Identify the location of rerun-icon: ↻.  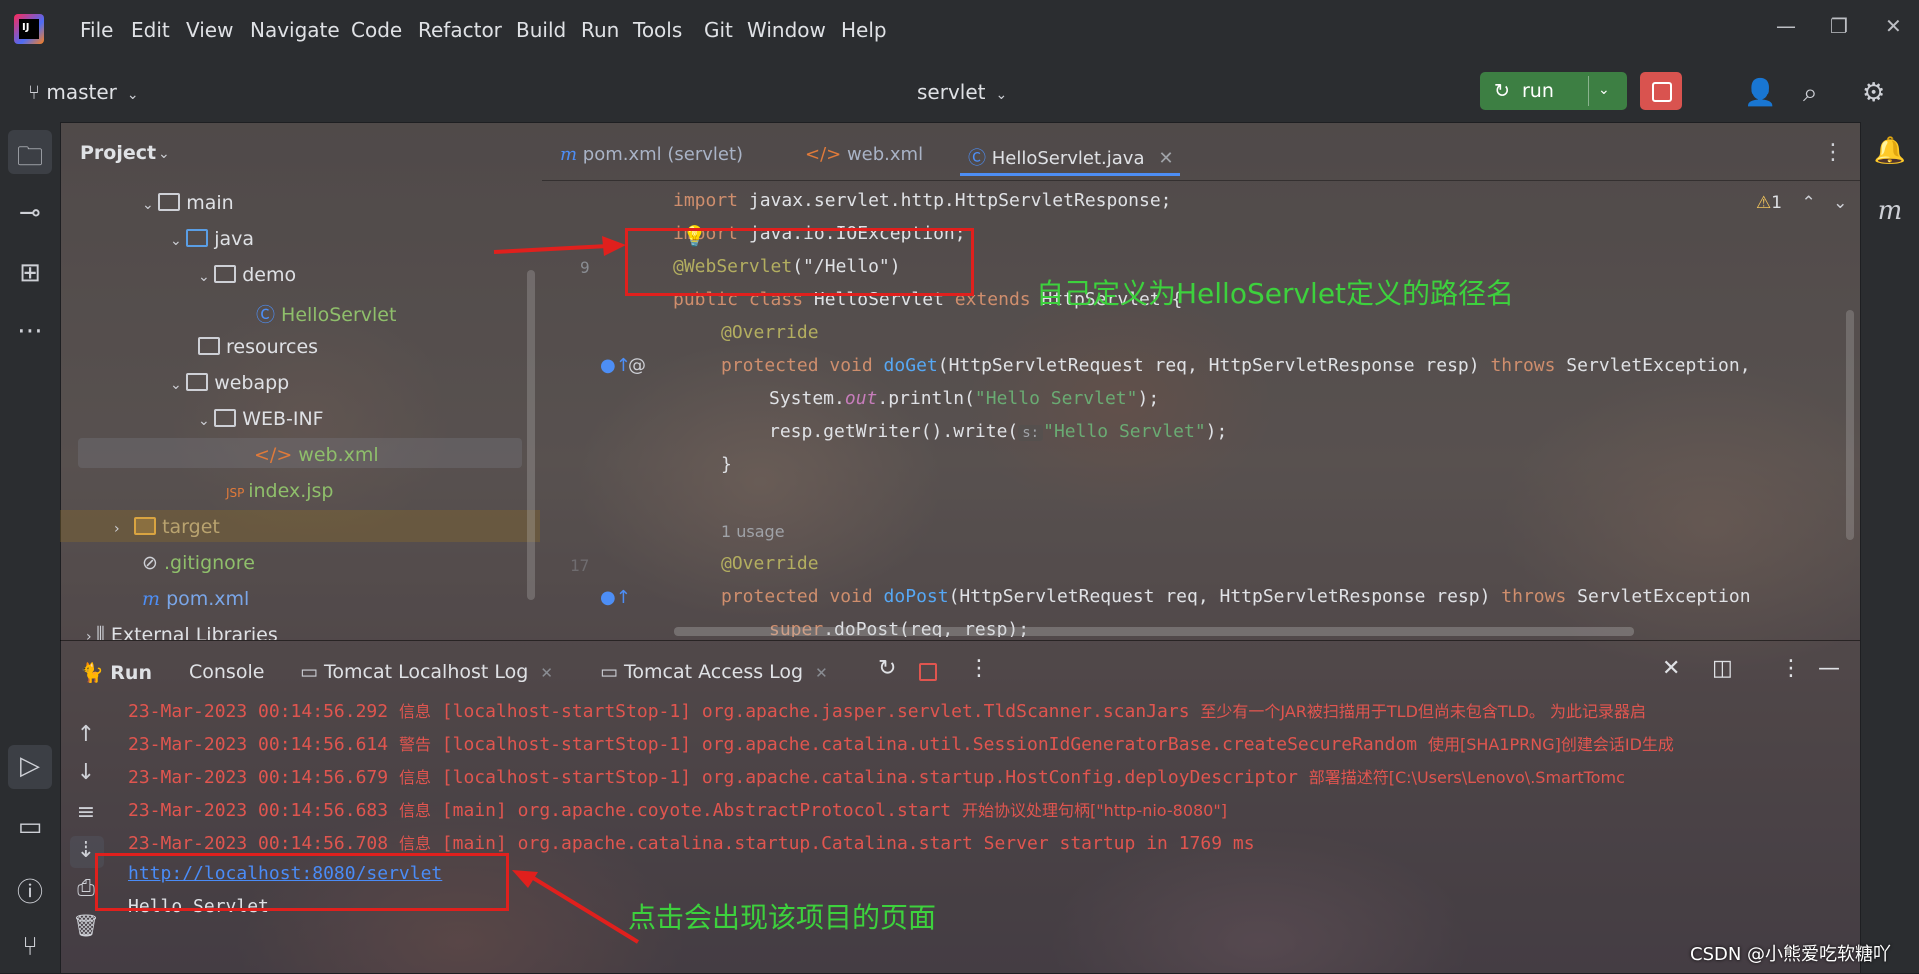
(887, 668).